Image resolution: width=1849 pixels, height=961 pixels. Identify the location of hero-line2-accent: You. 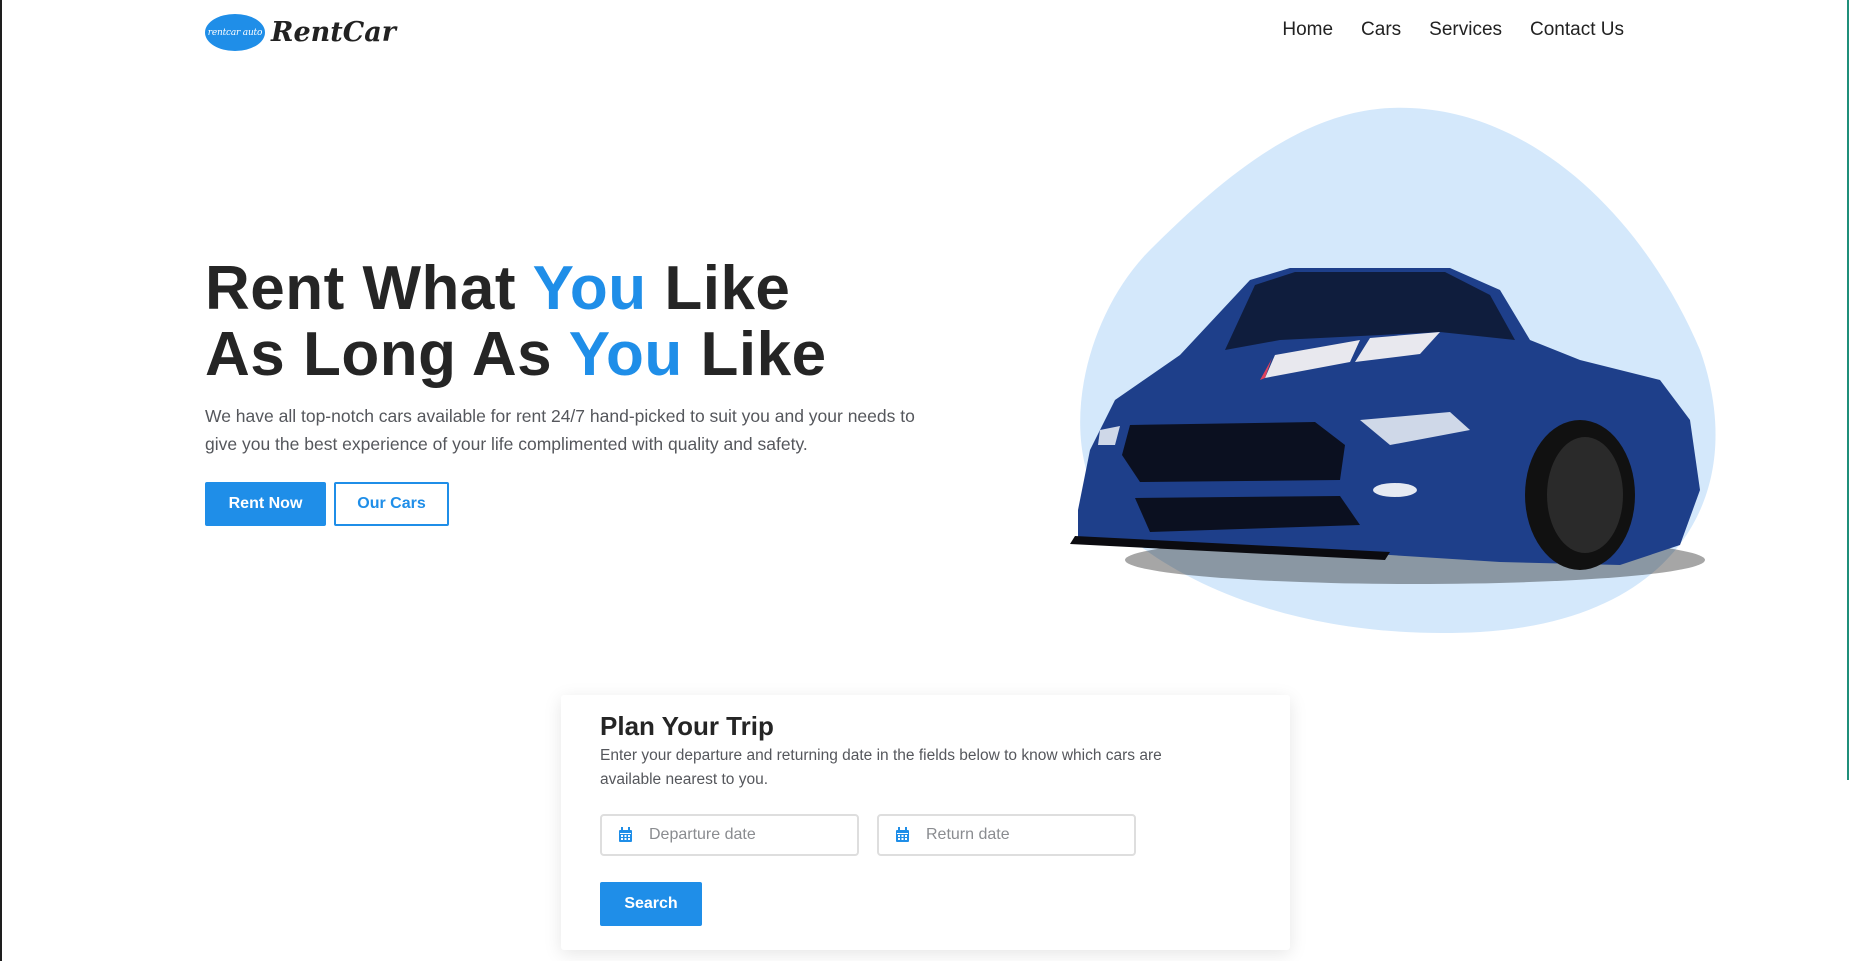
(625, 354).